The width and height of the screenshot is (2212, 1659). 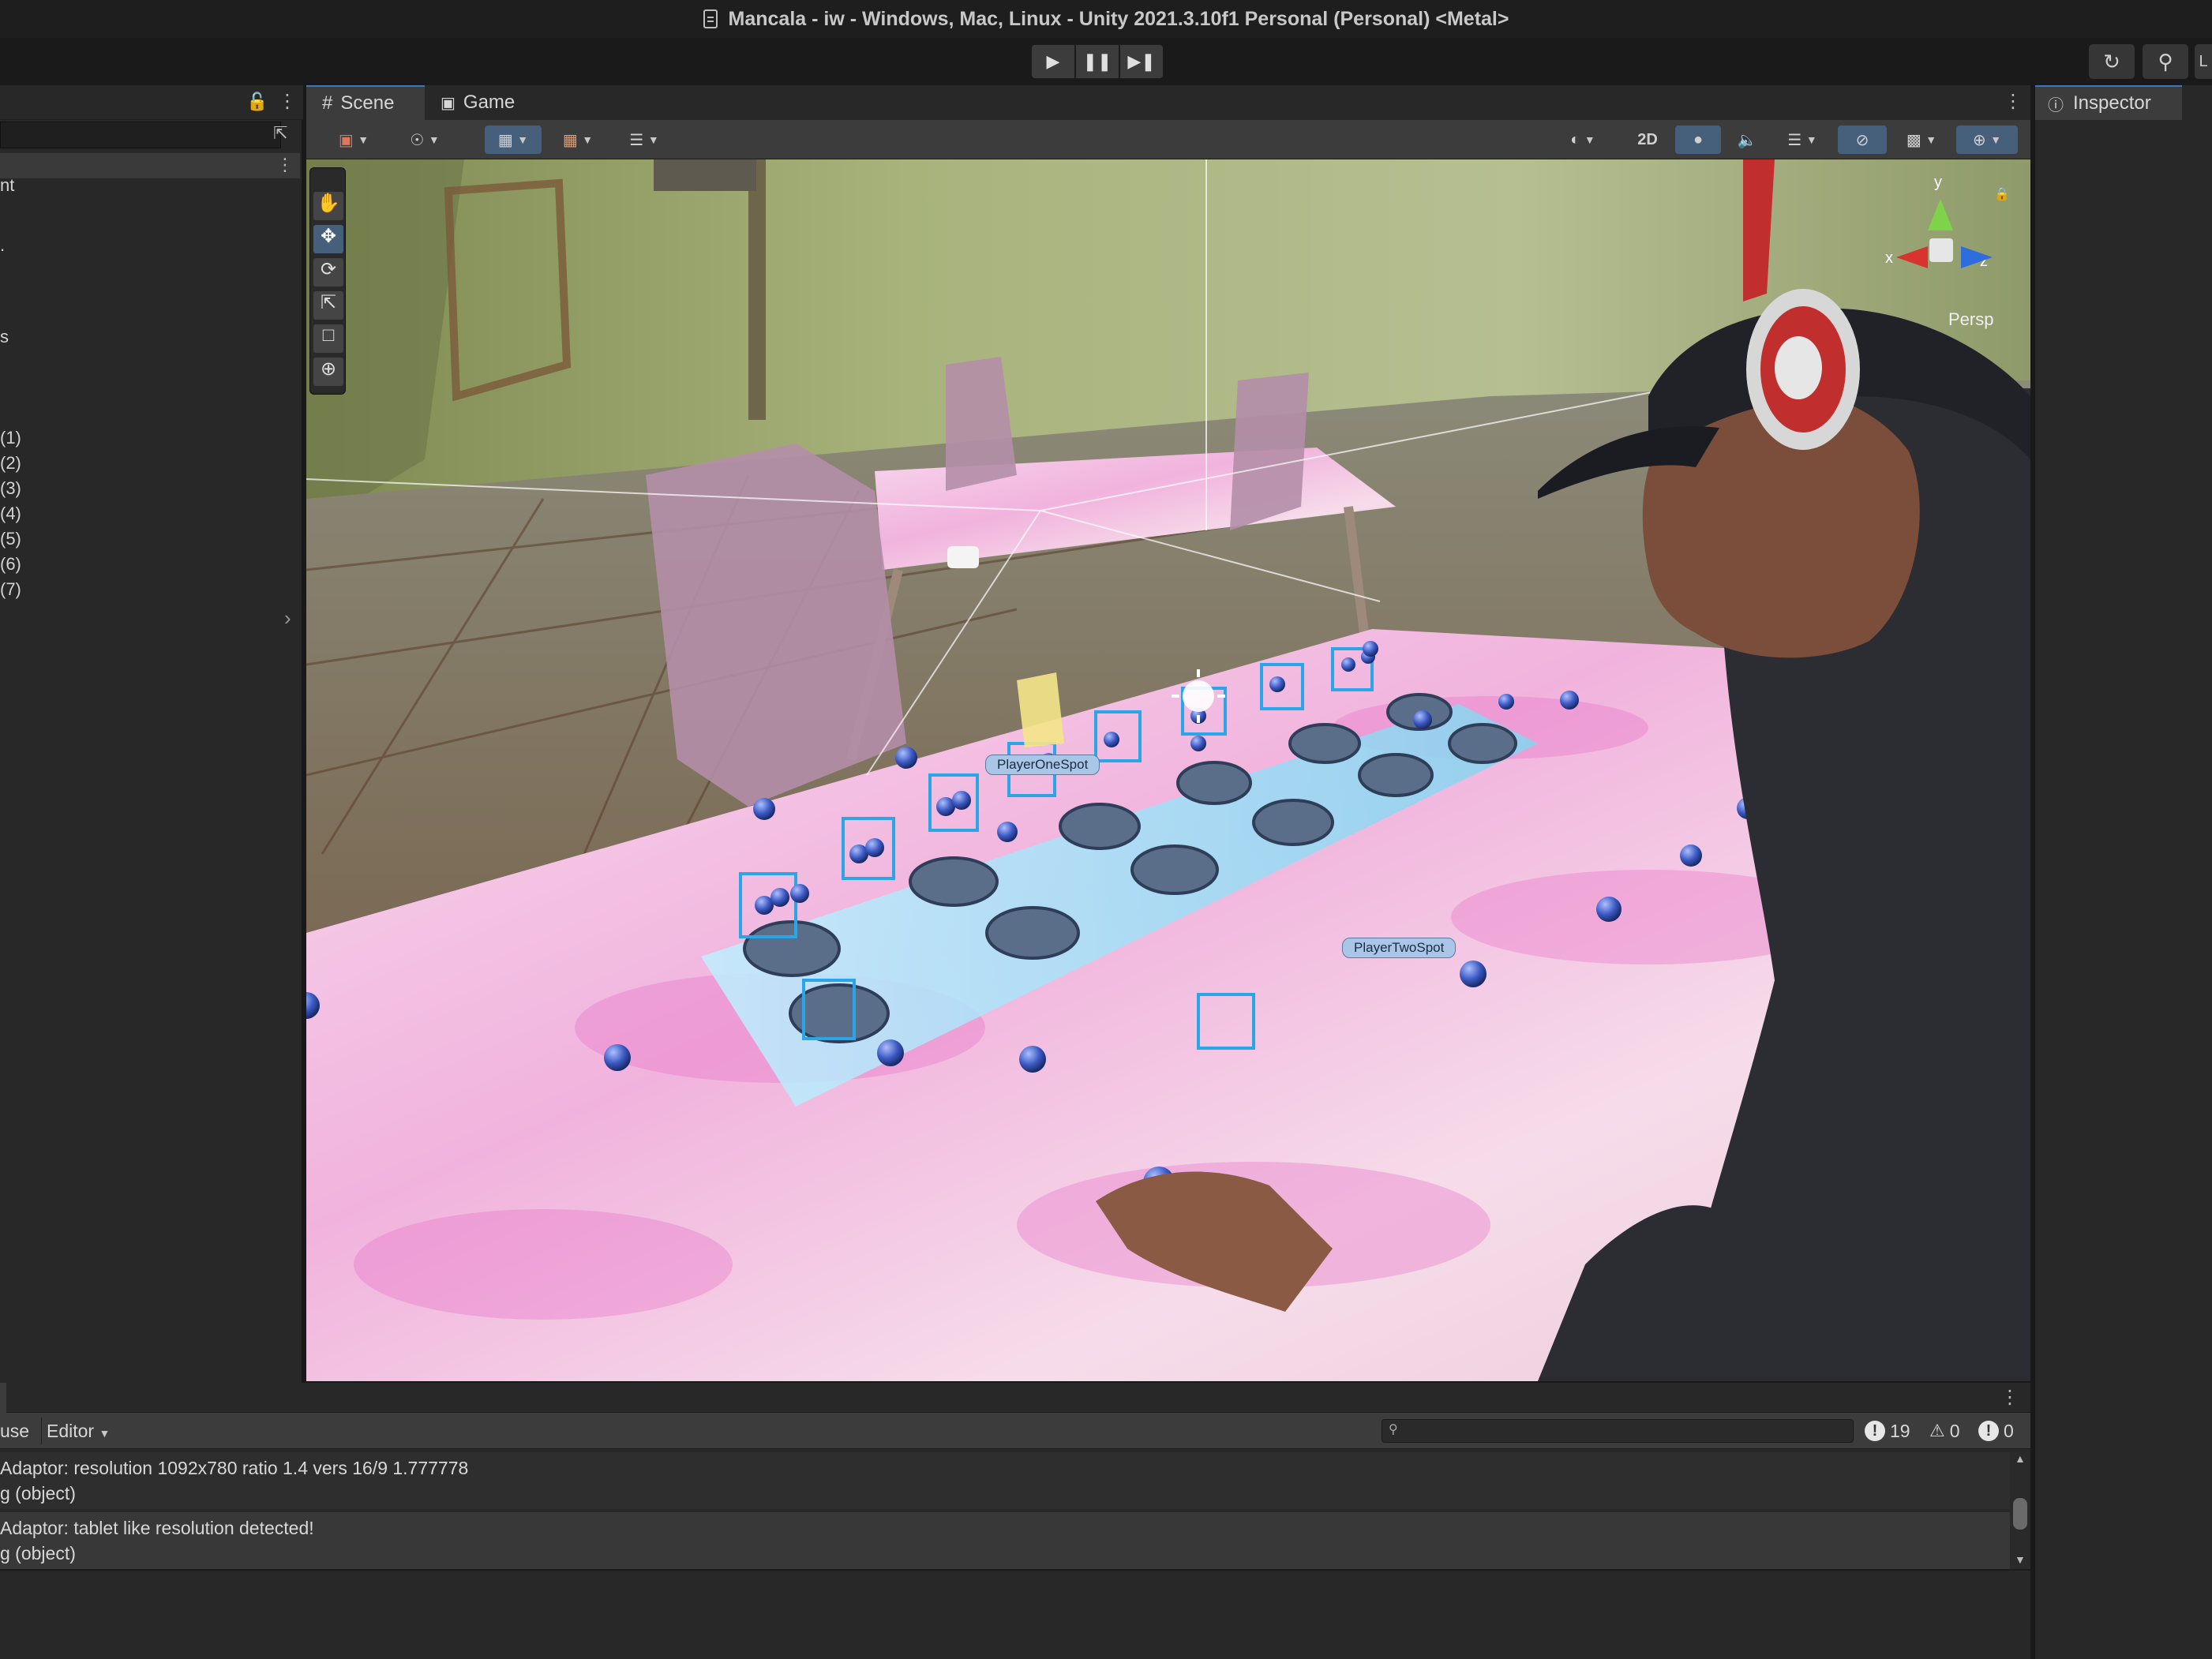 I want to click on eye-hidden-icon: ⊘, so click(x=1862, y=140).